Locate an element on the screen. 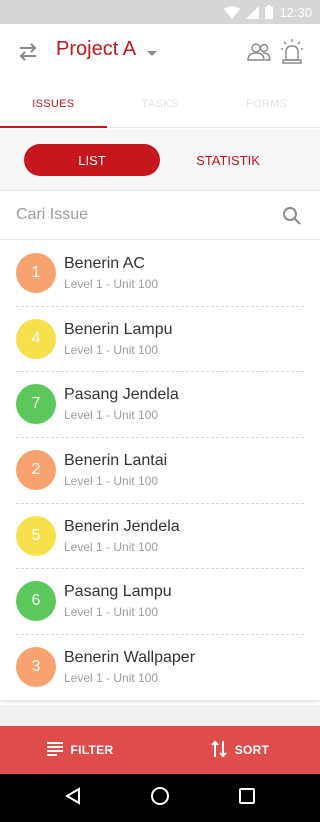 The height and width of the screenshot is (822, 320). sort-icon is located at coordinates (219, 750).